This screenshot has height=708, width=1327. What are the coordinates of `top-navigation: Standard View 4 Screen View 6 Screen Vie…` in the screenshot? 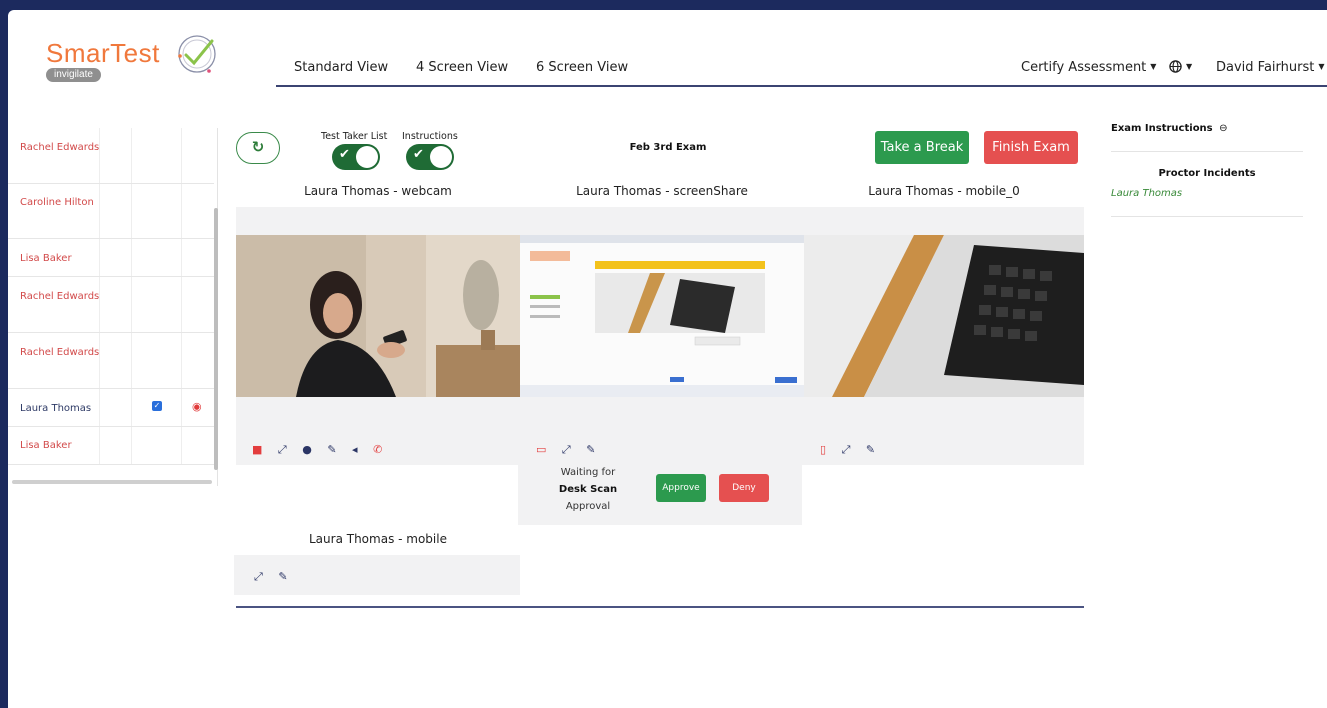 It's located at (801, 72).